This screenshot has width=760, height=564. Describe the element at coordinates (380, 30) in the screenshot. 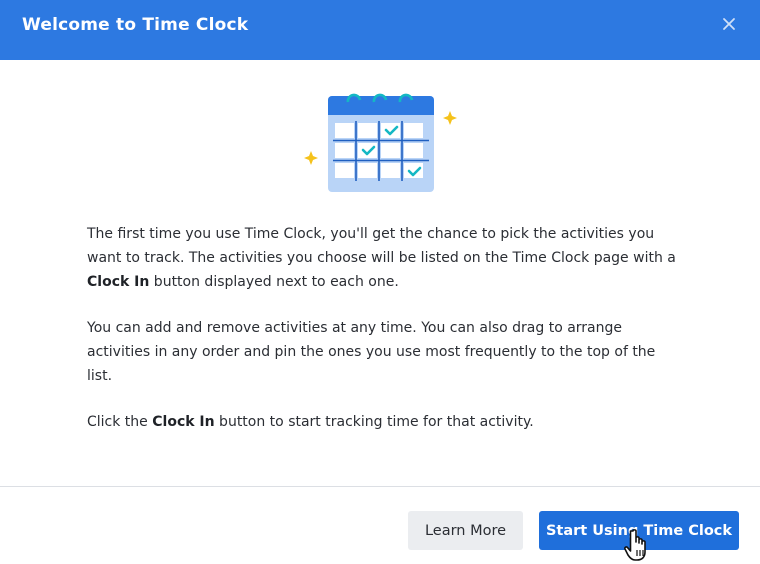

I see `dialog-header: Welcome to Time Clock` at that location.